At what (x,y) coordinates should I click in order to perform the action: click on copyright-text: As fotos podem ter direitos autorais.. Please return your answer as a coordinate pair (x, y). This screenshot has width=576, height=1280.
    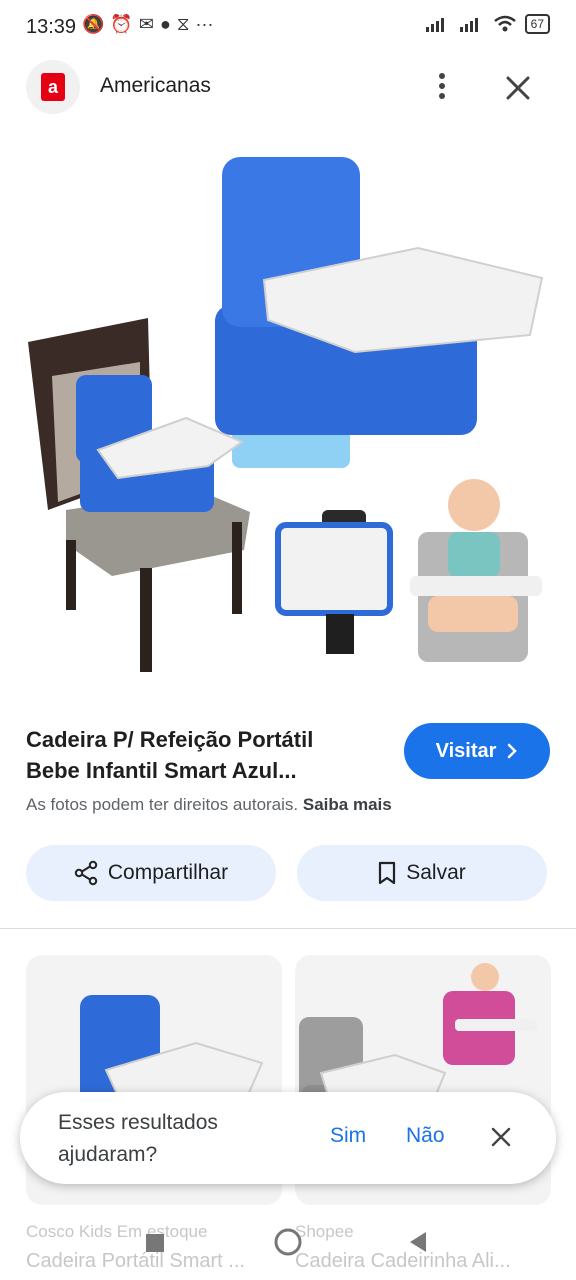
    Looking at the image, I should click on (162, 804).